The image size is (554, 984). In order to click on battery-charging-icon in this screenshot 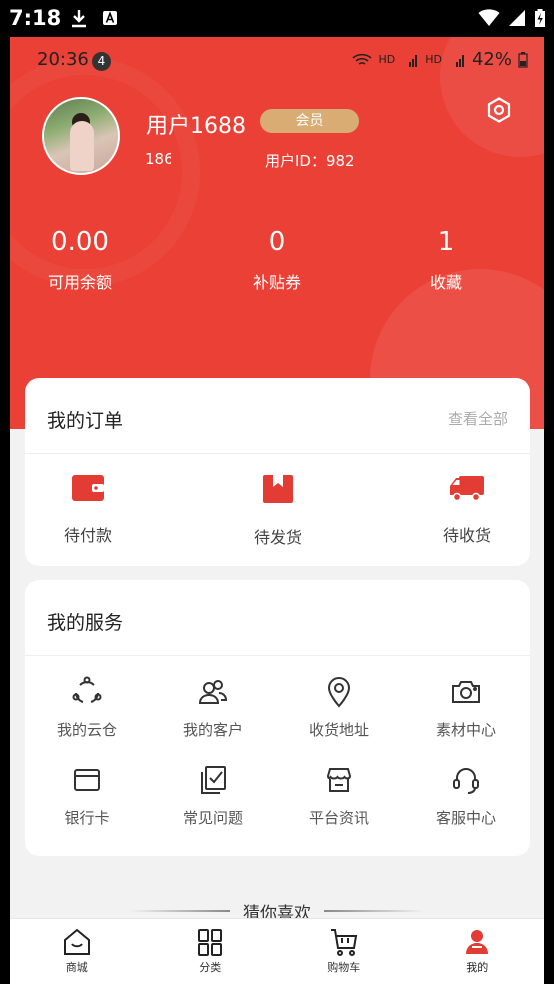, I will do `click(540, 18)`.